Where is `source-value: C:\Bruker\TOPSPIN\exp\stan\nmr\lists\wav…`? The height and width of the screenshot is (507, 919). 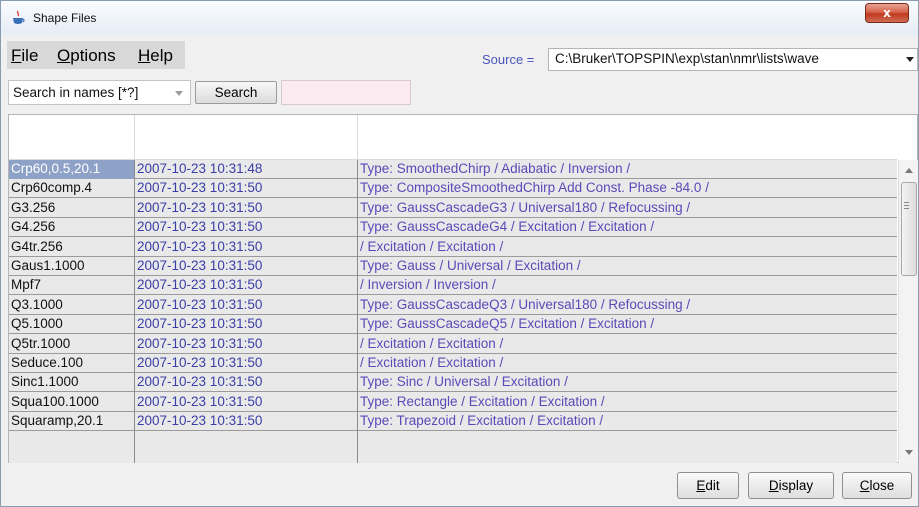 source-value: C:\Bruker\TOPSPIN\exp\stan\nmr\lists\wav… is located at coordinates (687, 58).